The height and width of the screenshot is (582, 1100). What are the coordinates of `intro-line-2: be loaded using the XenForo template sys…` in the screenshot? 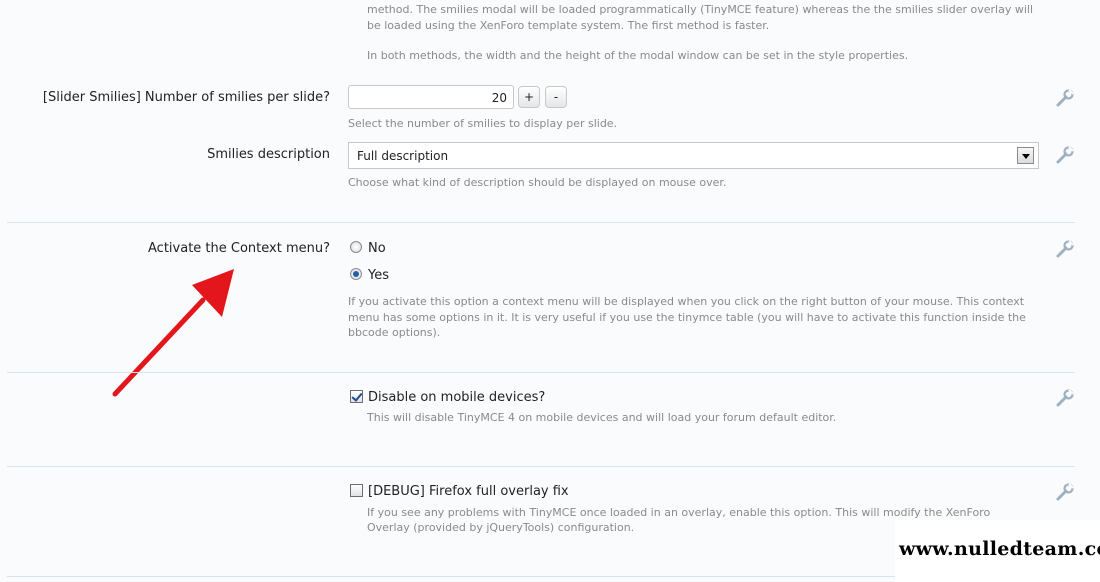 It's located at (568, 25).